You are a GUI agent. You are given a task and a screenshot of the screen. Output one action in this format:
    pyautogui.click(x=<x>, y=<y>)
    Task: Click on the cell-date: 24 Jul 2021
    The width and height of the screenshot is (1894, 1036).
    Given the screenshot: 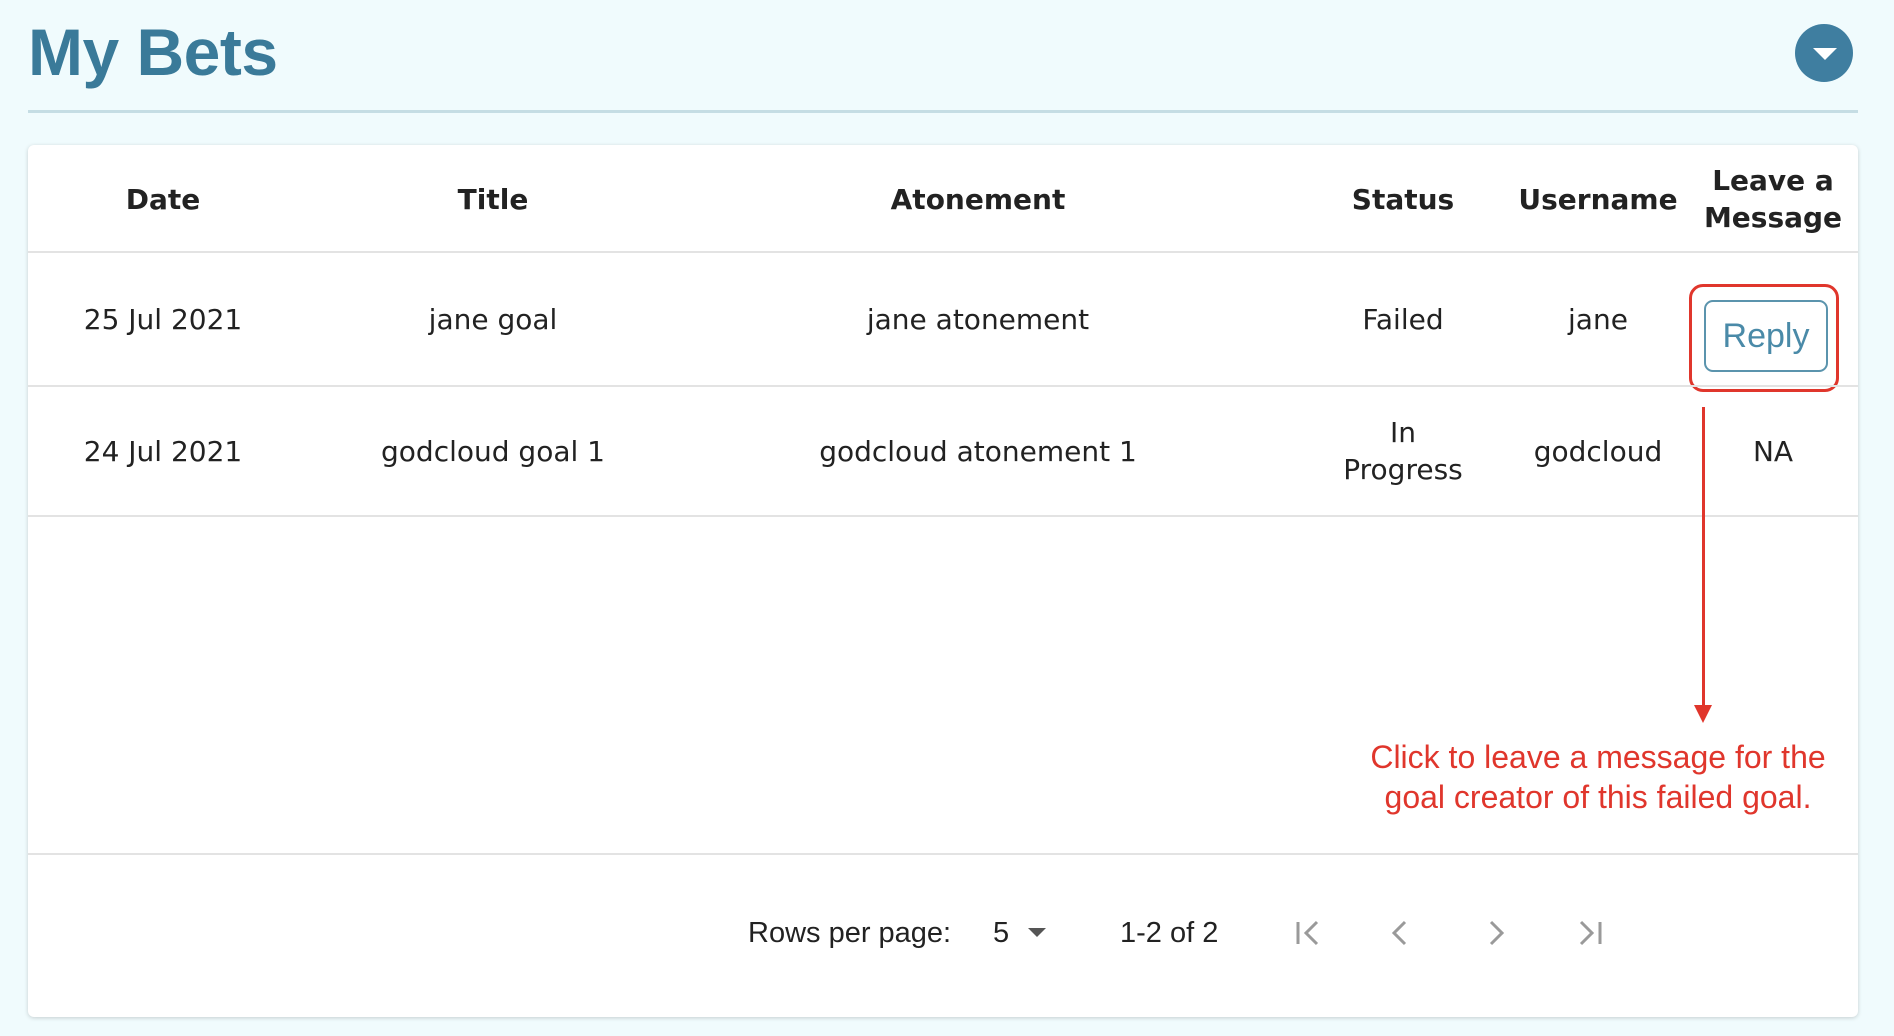 What is the action you would take?
    pyautogui.click(x=163, y=451)
    